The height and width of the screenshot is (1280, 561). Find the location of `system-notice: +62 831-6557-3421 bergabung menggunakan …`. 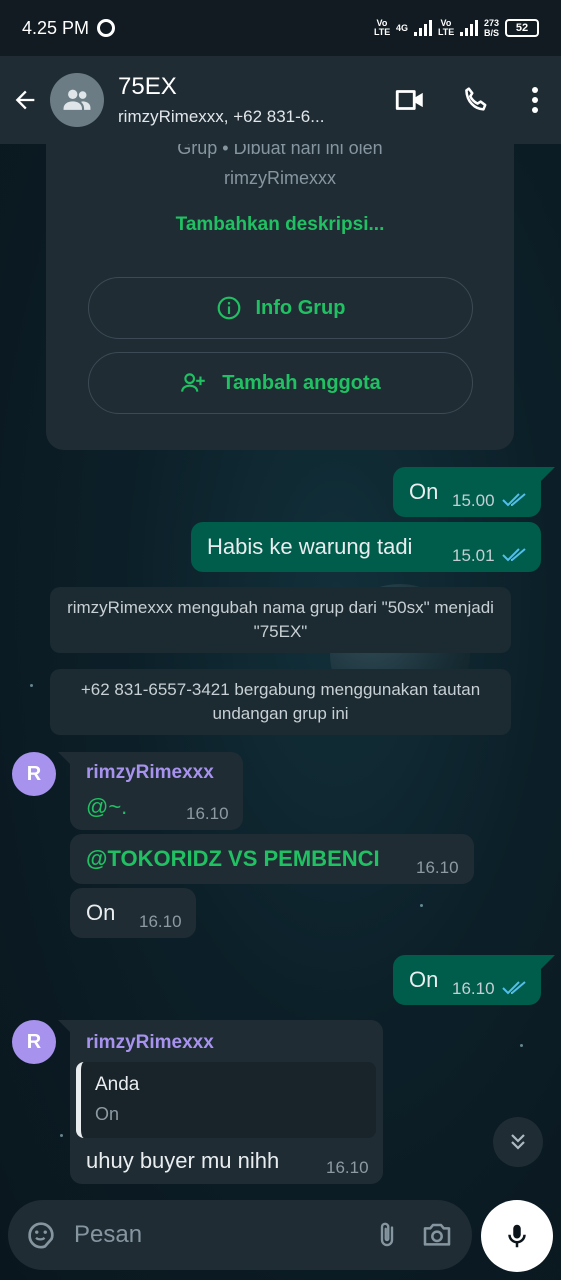

system-notice: +62 831-6557-3421 bergabung menggunakan … is located at coordinates (280, 702).